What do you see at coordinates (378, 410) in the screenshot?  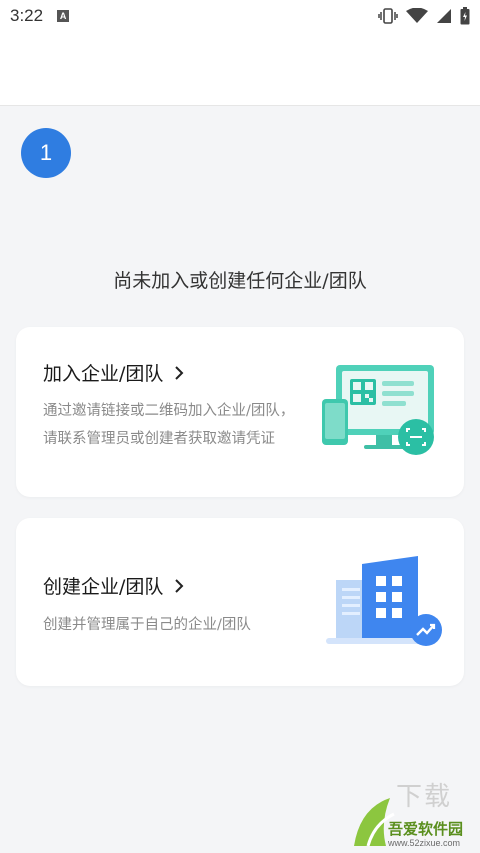 I see `qr-scan-illustration-icon` at bounding box center [378, 410].